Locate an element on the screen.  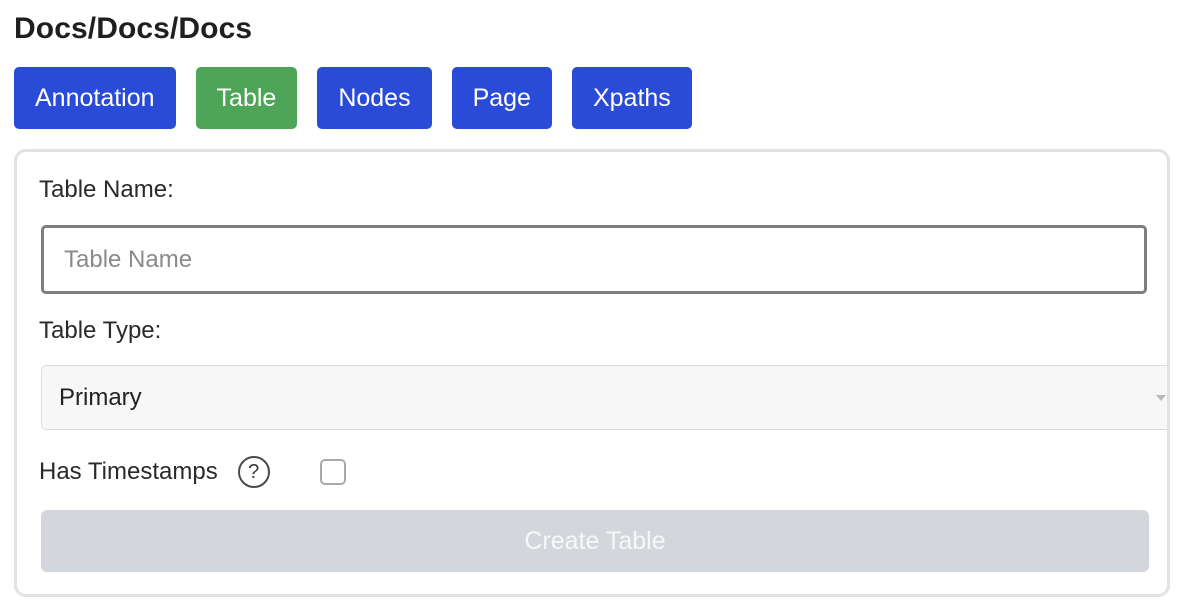
tab-nodes: Nodes is located at coordinates (374, 98).